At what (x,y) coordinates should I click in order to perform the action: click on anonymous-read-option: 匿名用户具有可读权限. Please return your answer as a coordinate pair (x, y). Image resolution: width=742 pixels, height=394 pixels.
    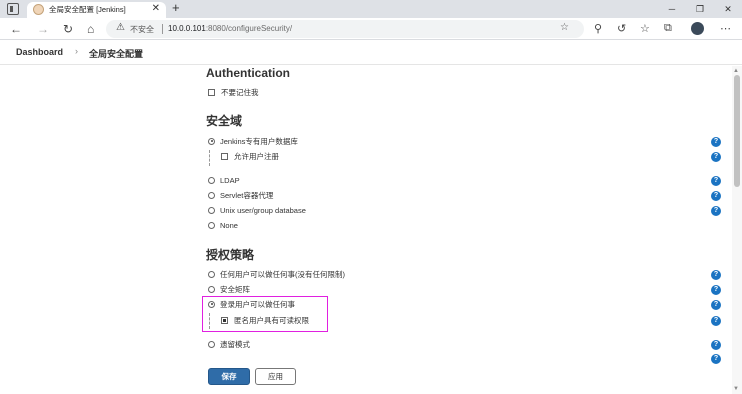
    Looking at the image, I should click on (265, 321).